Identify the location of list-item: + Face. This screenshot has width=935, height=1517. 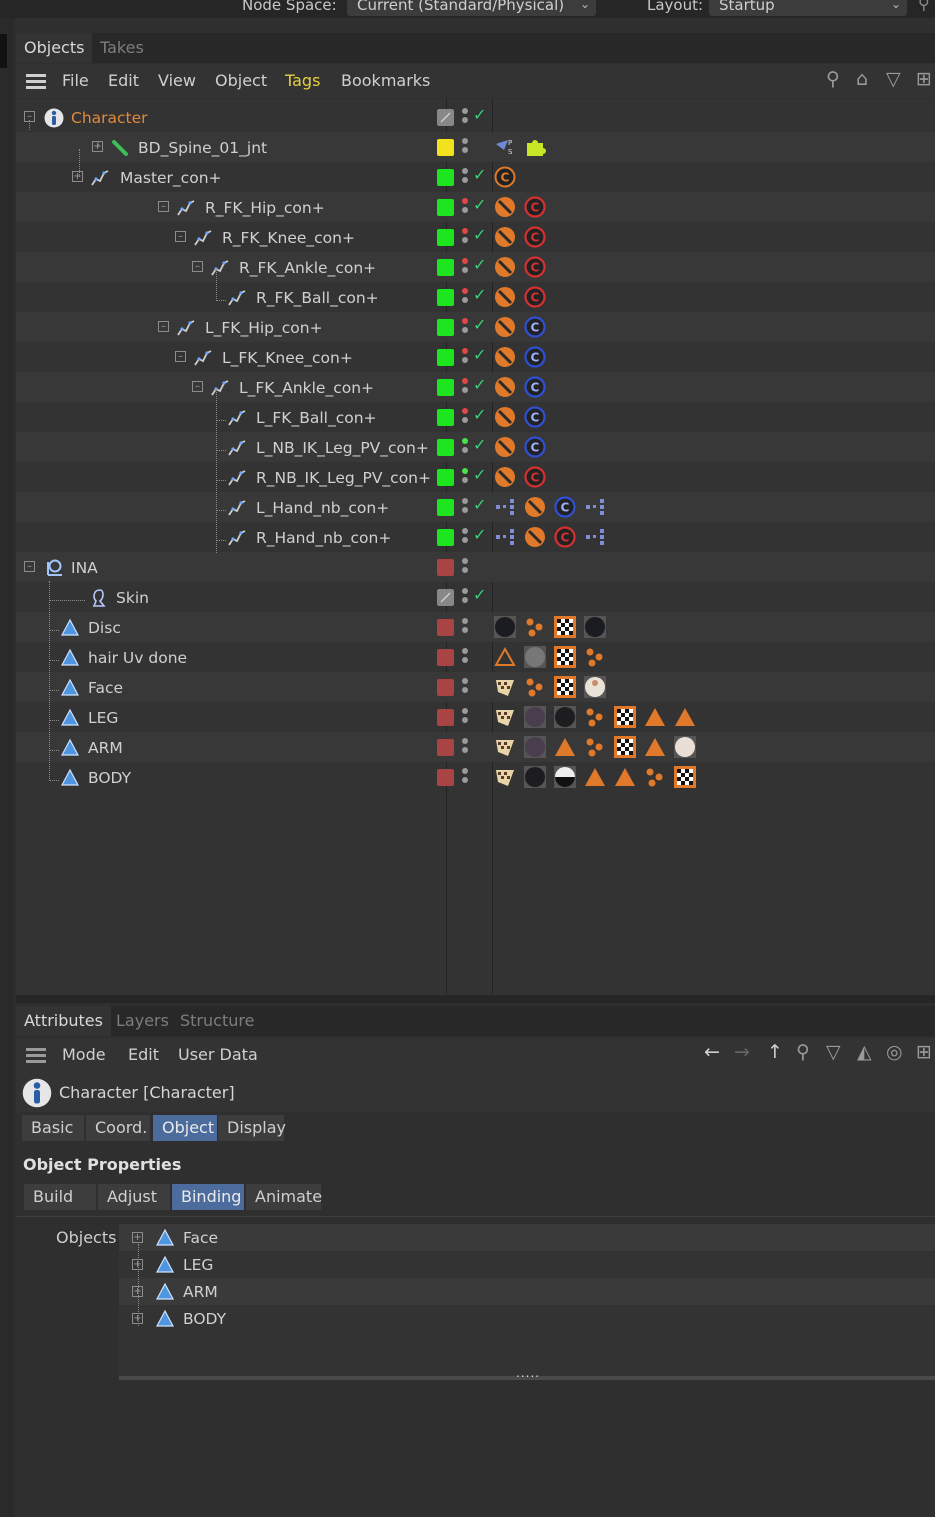
(527, 1237).